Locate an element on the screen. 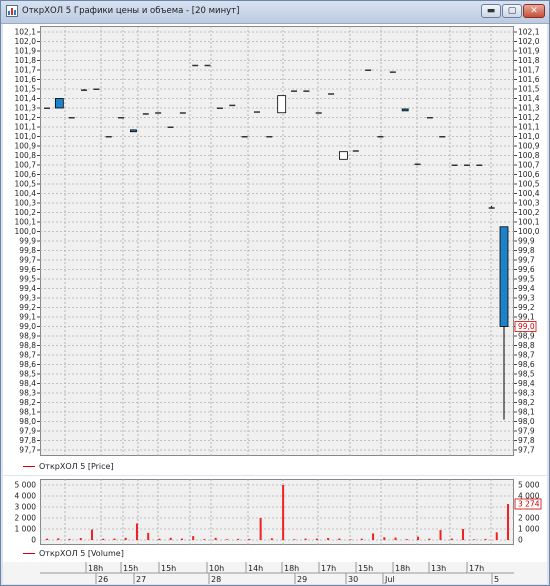  time-hour-label: 18h is located at coordinates (95, 568).